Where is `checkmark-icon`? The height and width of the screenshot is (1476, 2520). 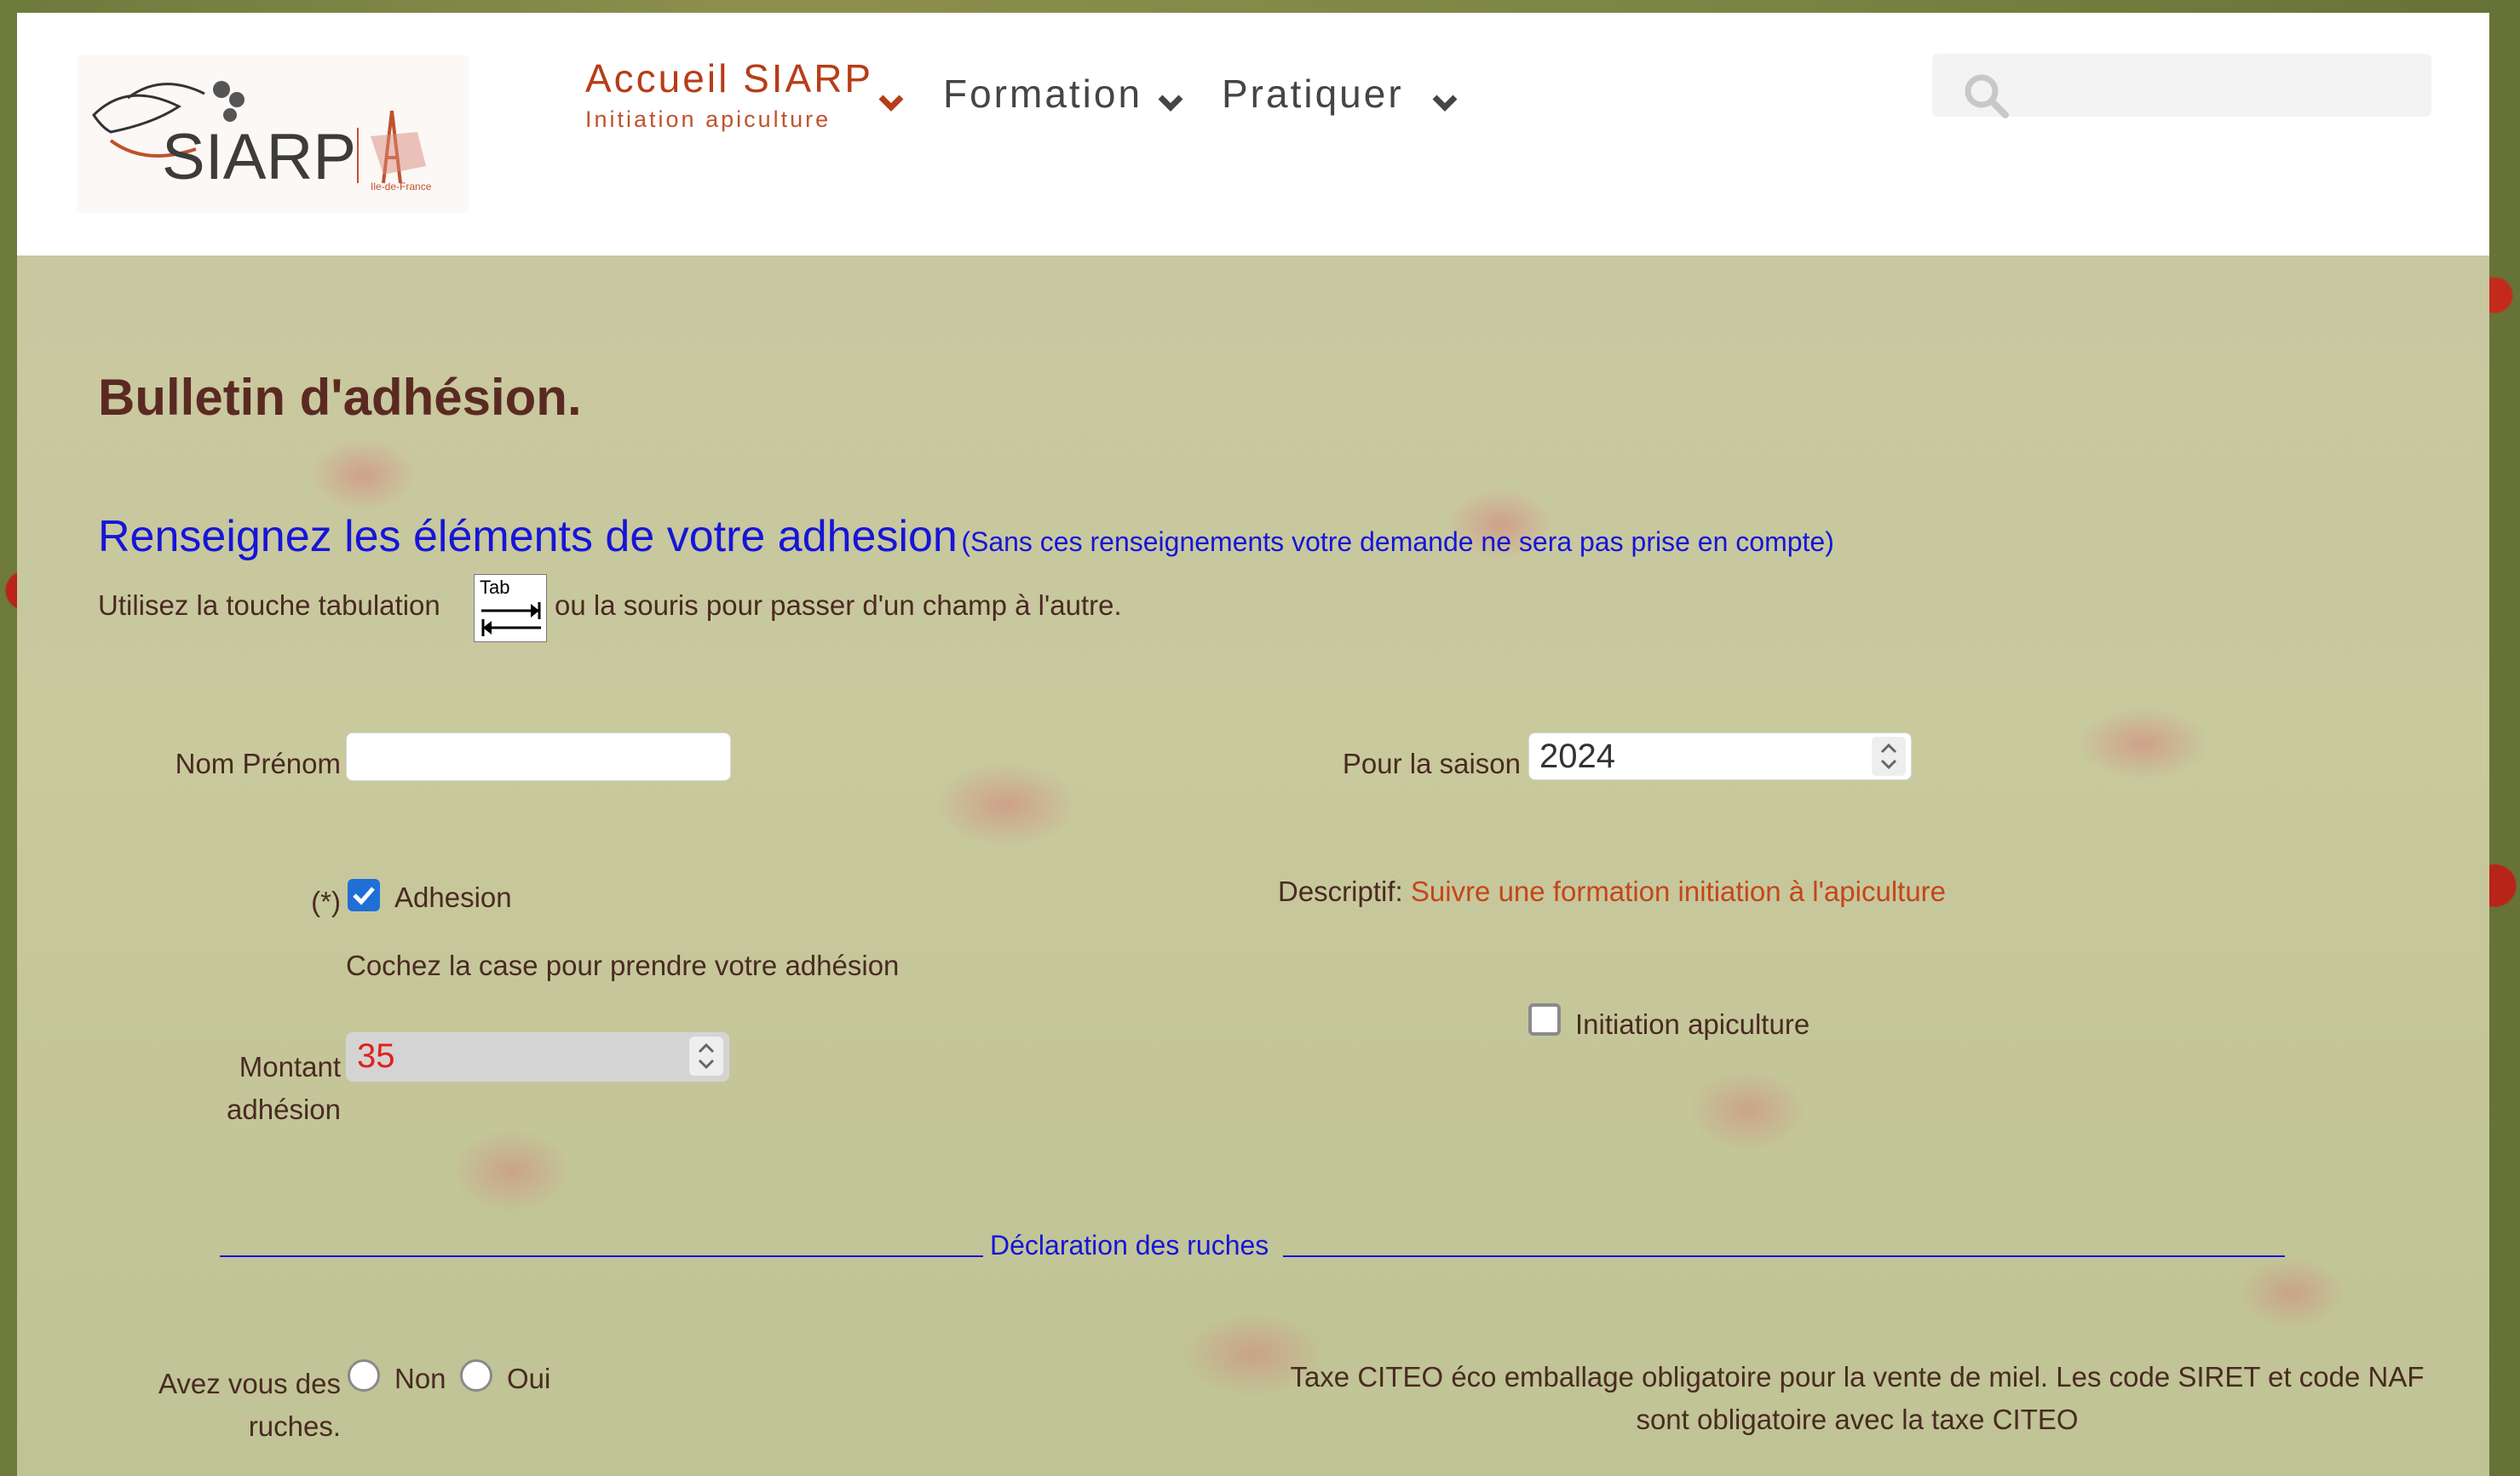 checkmark-icon is located at coordinates (364, 896).